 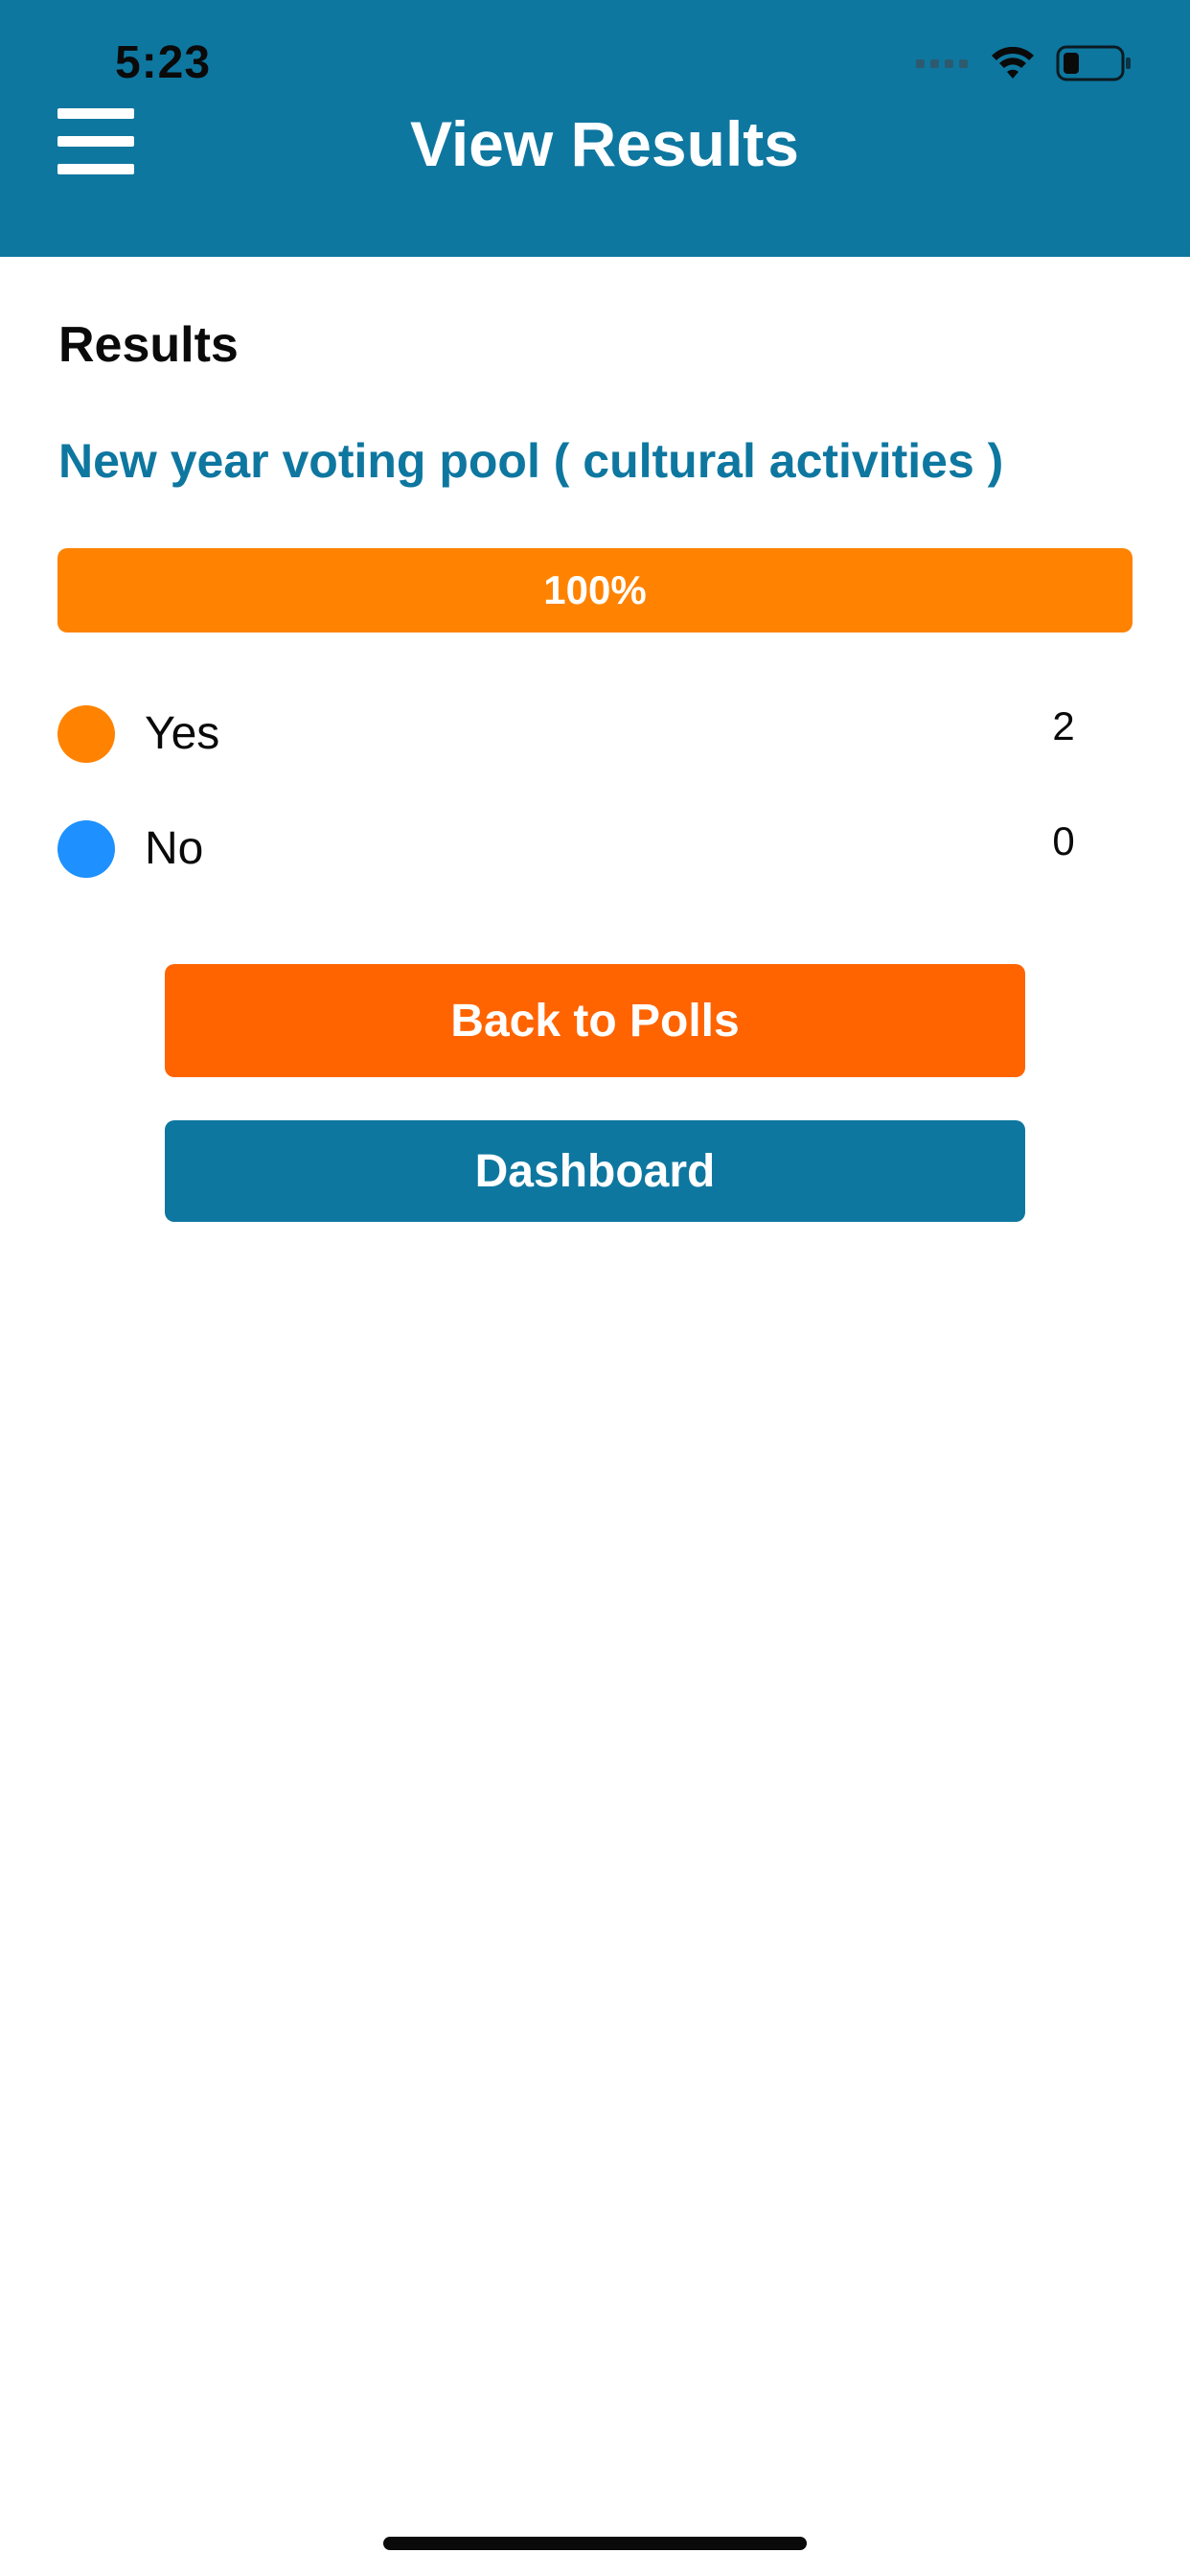 I want to click on results-progress-bar: 100%, so click(x=595, y=590).